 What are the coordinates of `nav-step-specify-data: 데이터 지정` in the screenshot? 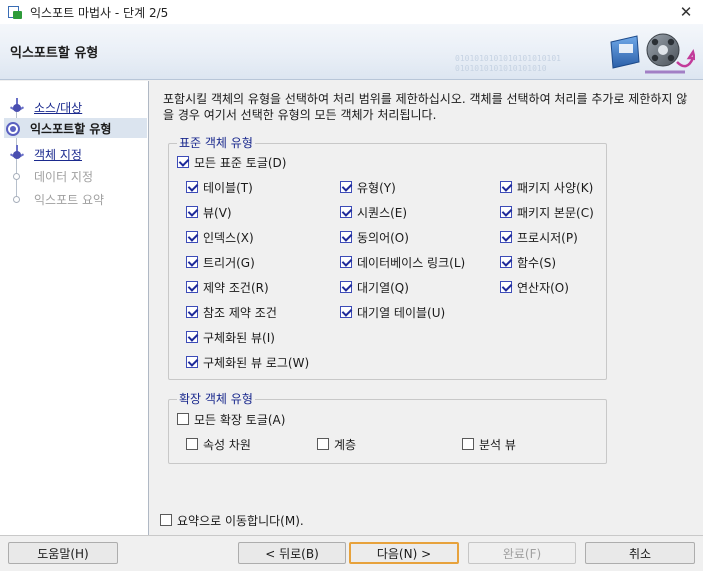 It's located at (50, 176).